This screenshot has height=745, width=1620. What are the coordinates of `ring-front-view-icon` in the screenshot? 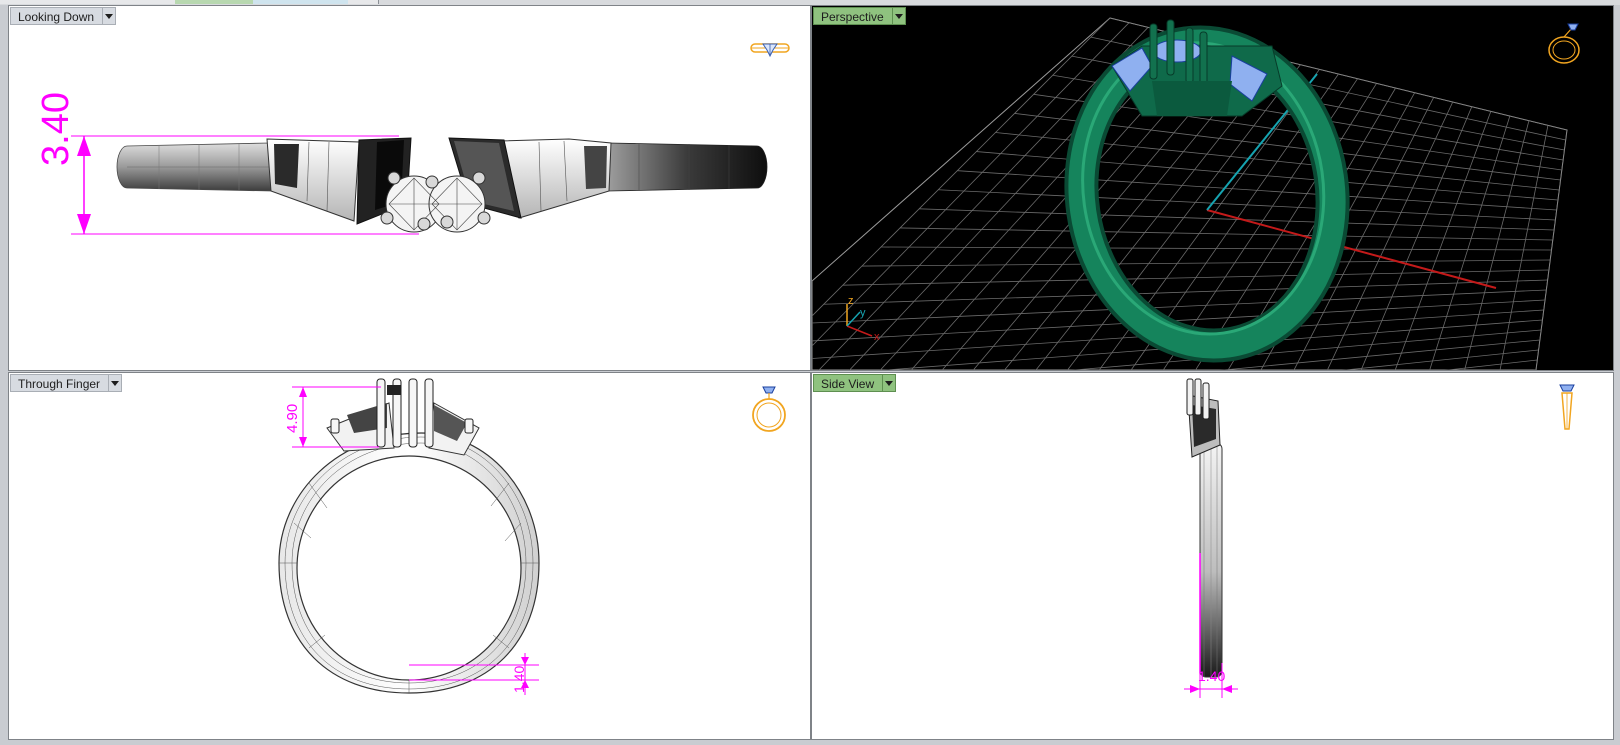 It's located at (769, 409).